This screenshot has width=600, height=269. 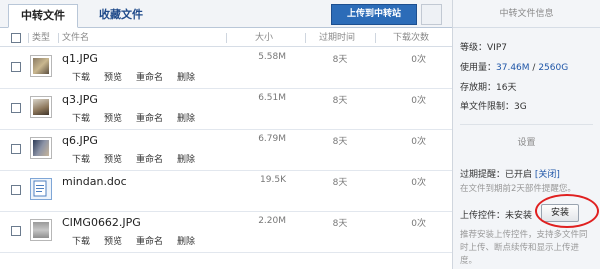 I want to click on usage-row: 使用量：37.46M / 2560G, so click(x=514, y=66).